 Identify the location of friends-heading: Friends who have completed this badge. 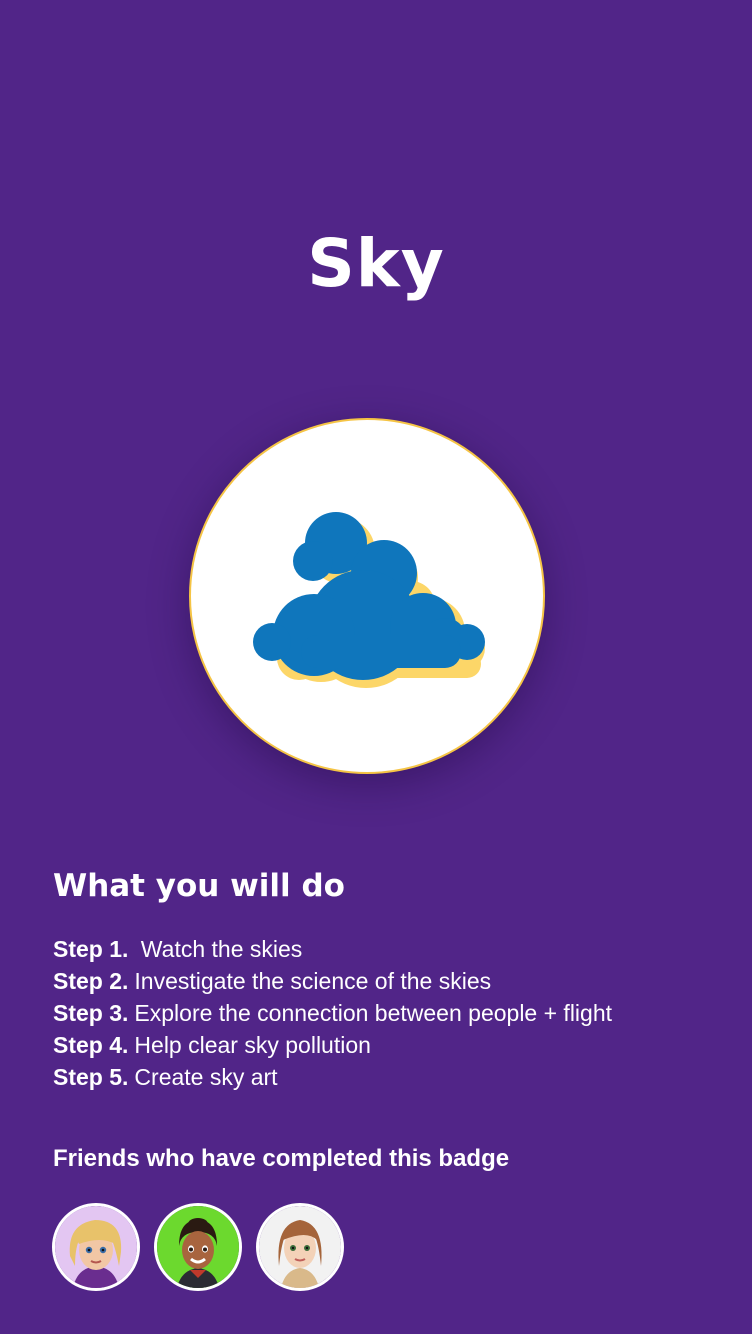
(281, 1158).